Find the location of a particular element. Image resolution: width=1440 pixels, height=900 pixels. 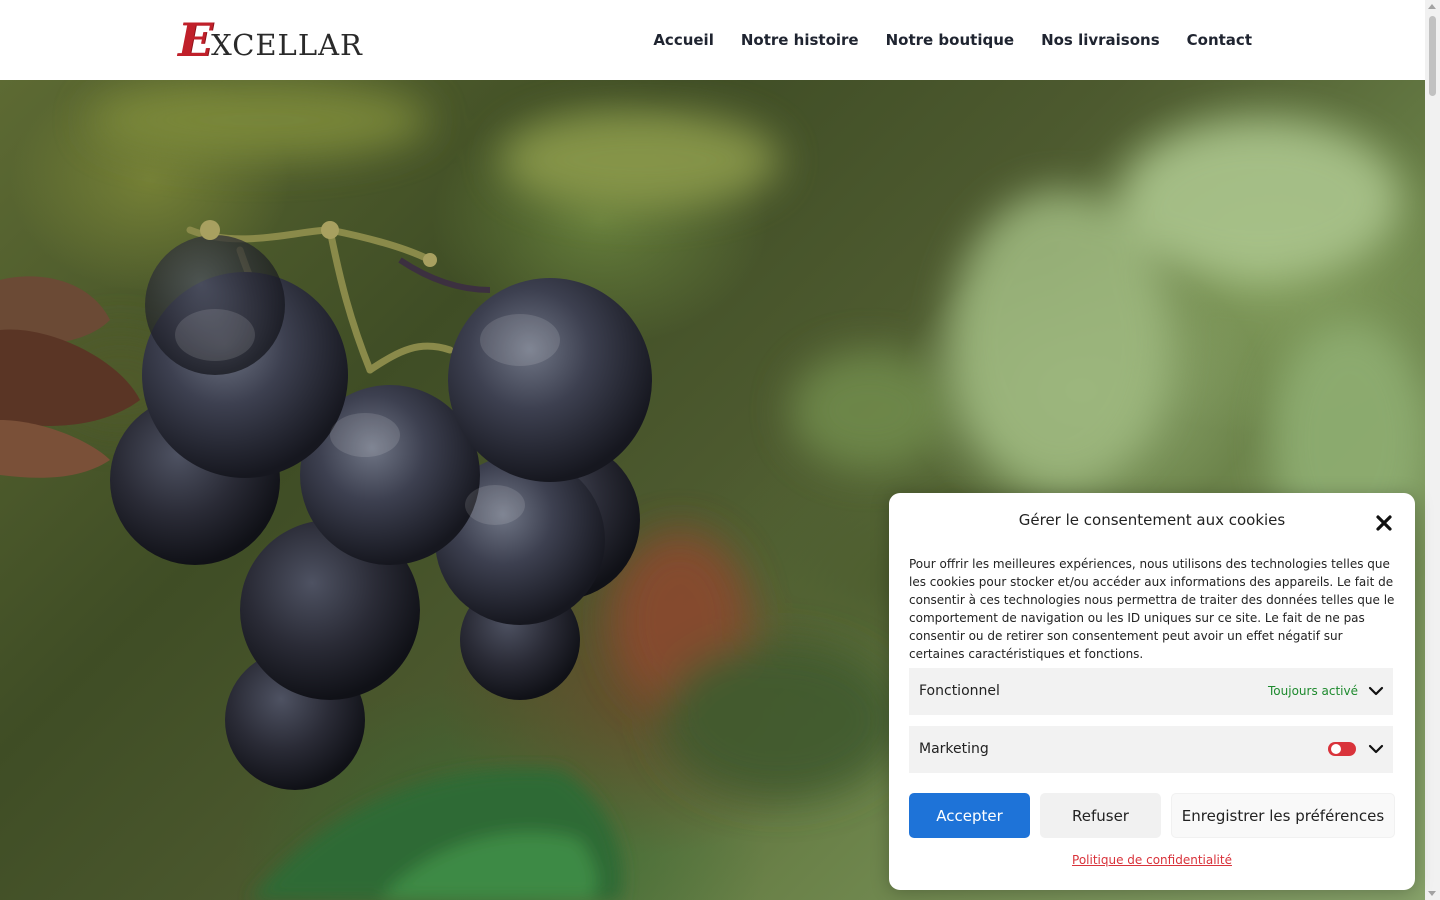

cookie-category-marketing: Marketing is located at coordinates (1151, 749).